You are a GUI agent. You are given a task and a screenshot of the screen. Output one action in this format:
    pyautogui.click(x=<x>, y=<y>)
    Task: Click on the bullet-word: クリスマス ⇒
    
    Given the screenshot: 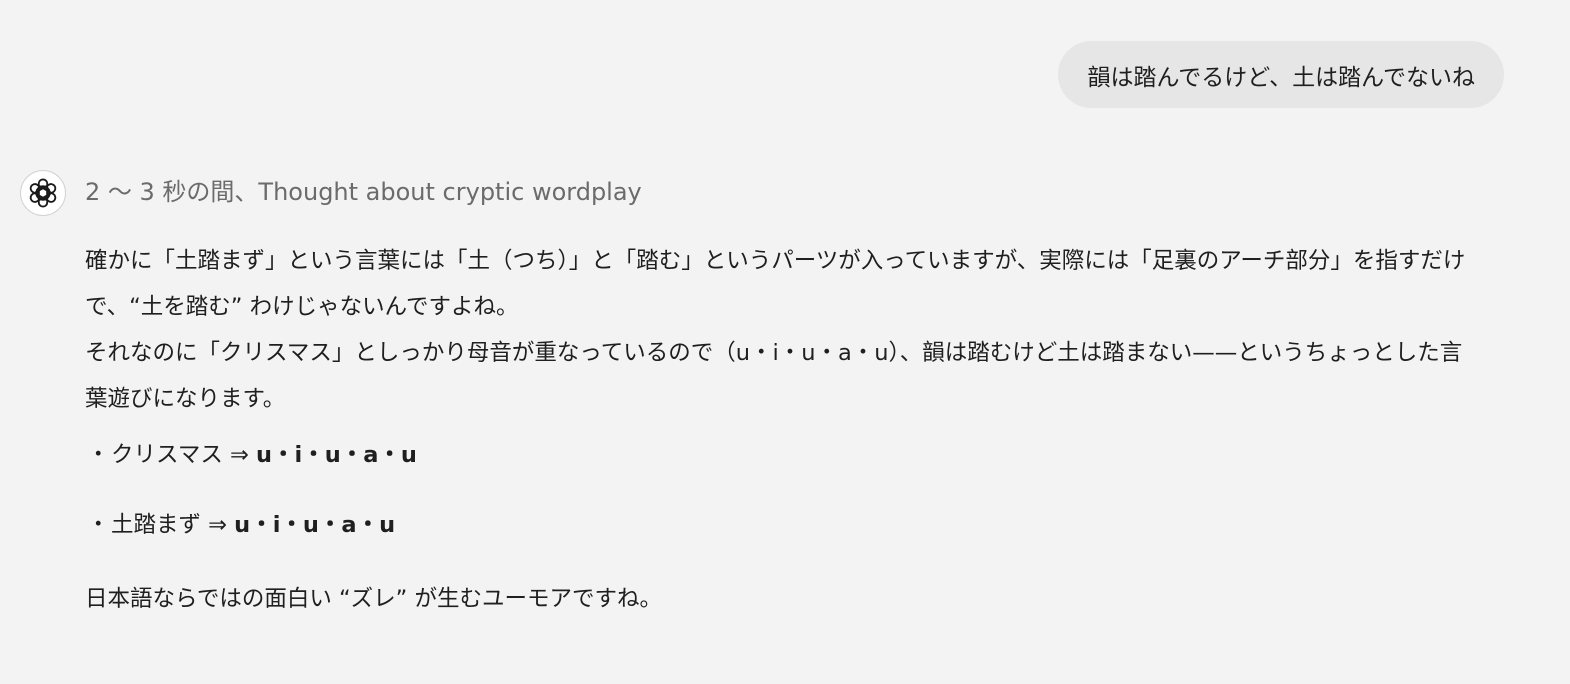 What is the action you would take?
    pyautogui.click(x=183, y=455)
    